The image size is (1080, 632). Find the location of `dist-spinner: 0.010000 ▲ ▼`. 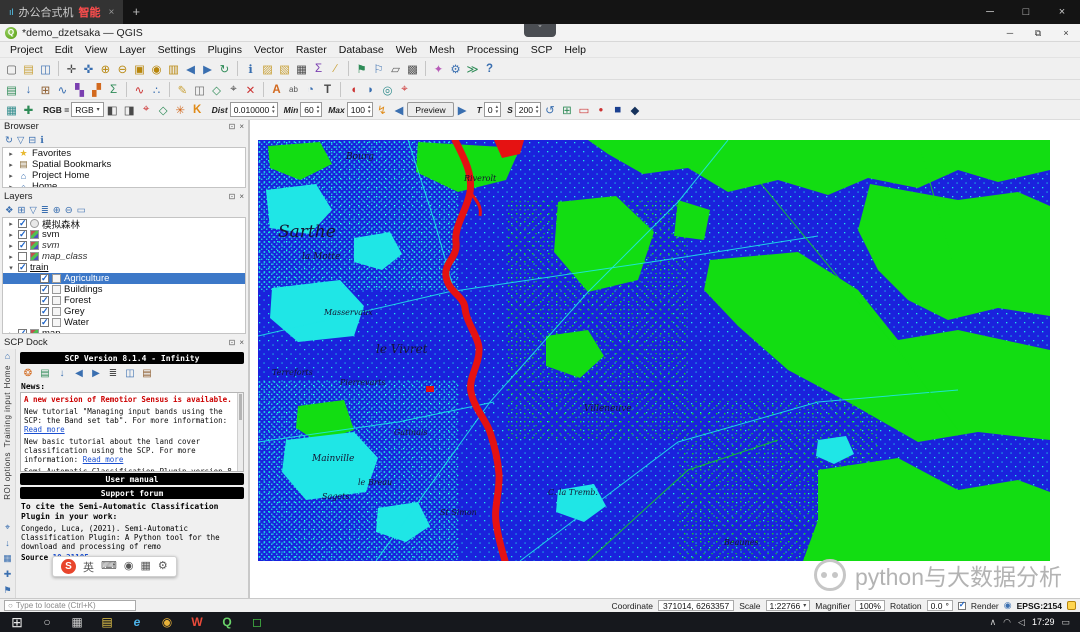

dist-spinner: 0.010000 ▲ ▼ is located at coordinates (253, 109).